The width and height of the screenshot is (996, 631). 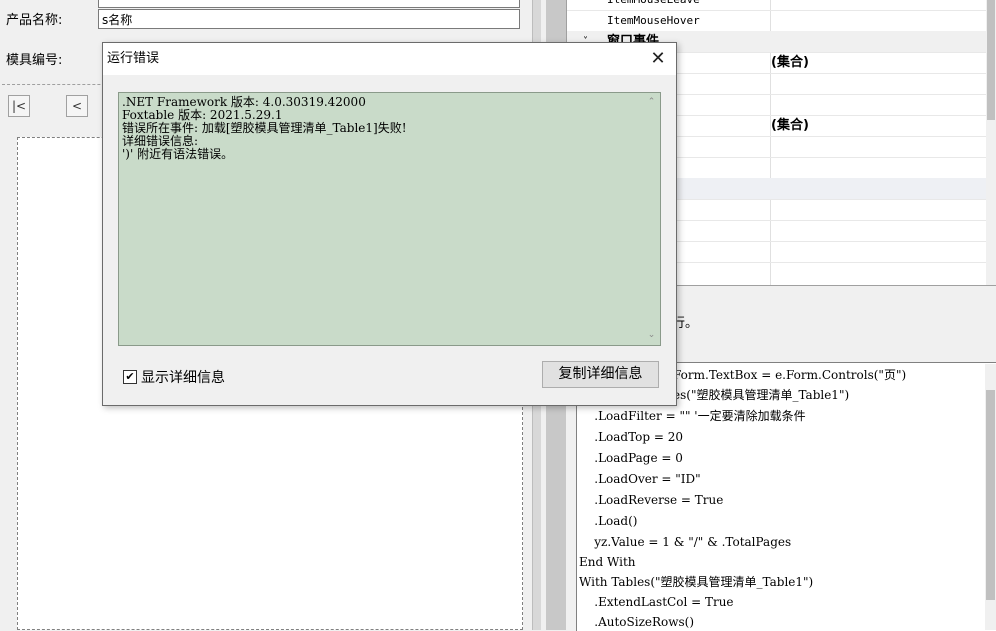 I want to click on mold-no-row: 模具编号:, so click(x=51, y=58).